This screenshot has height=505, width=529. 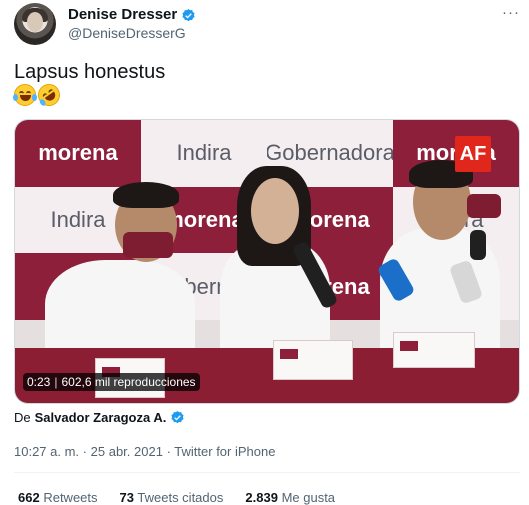 I want to click on tweet-emojis, so click(x=39, y=95).